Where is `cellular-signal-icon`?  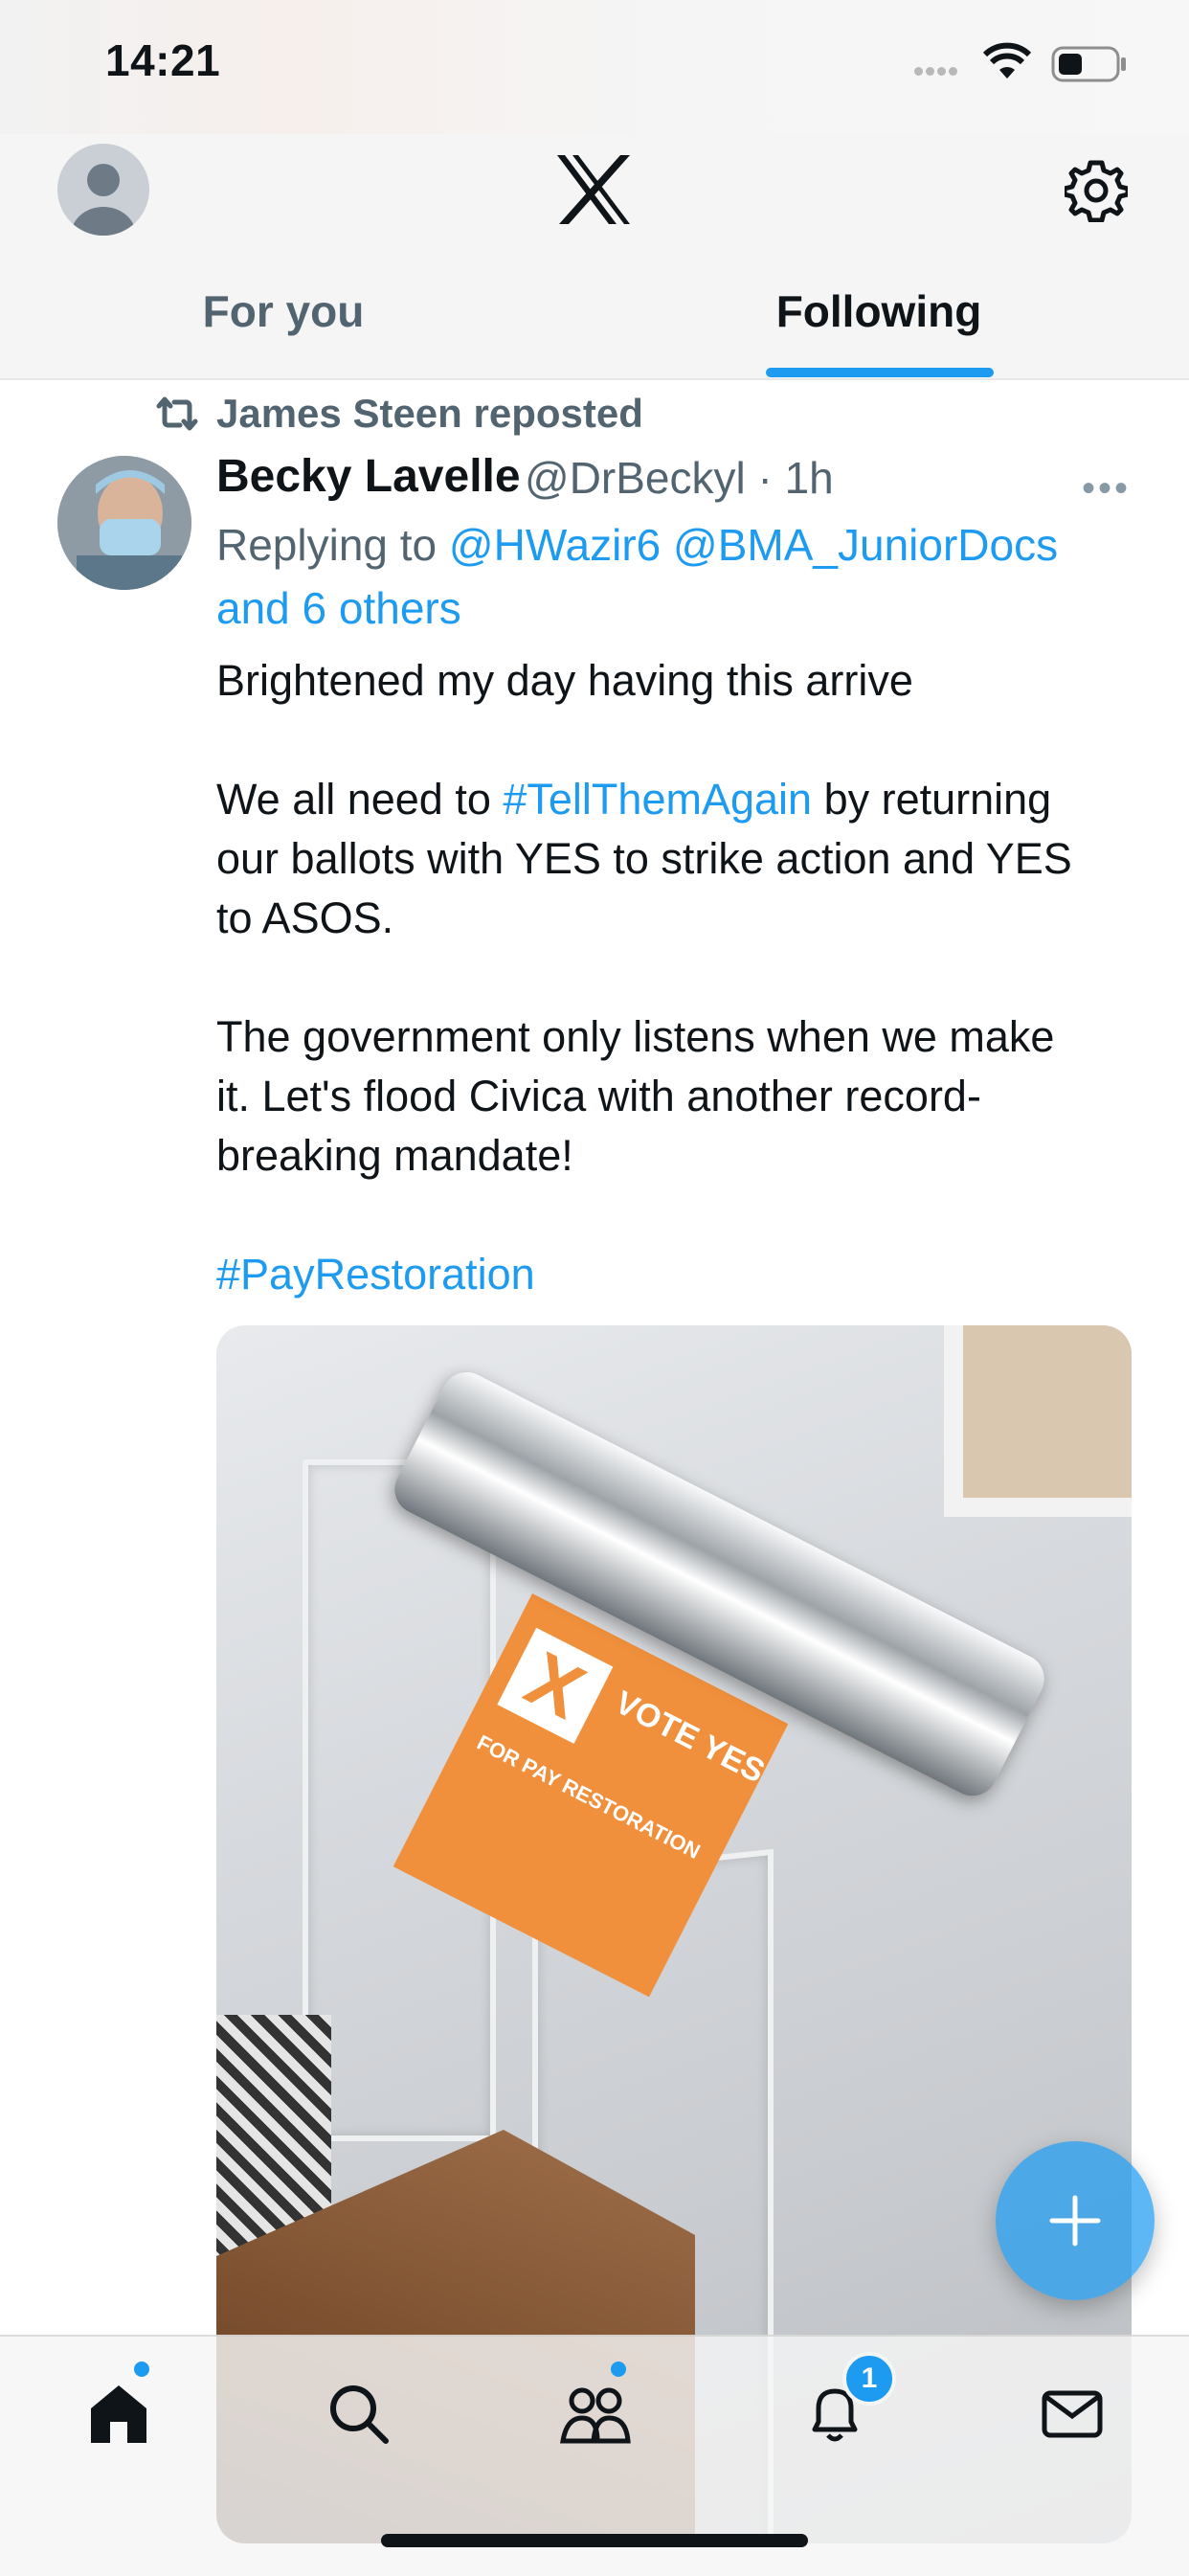 cellular-signal-icon is located at coordinates (937, 71).